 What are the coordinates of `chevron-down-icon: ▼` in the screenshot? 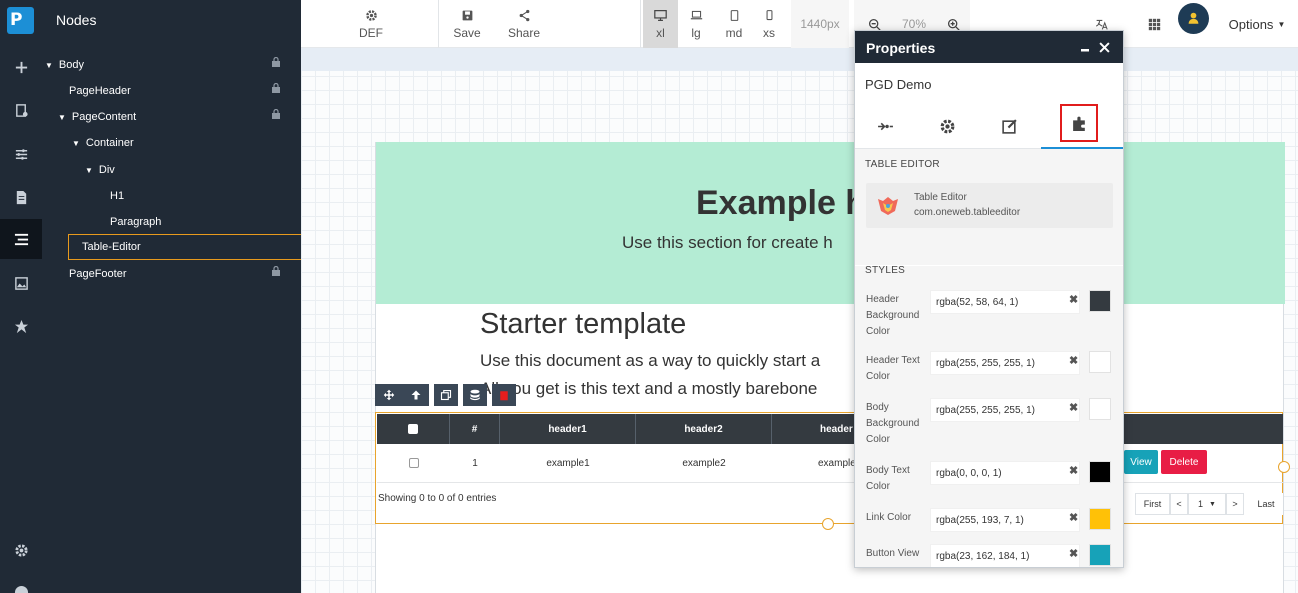 It's located at (1212, 504).